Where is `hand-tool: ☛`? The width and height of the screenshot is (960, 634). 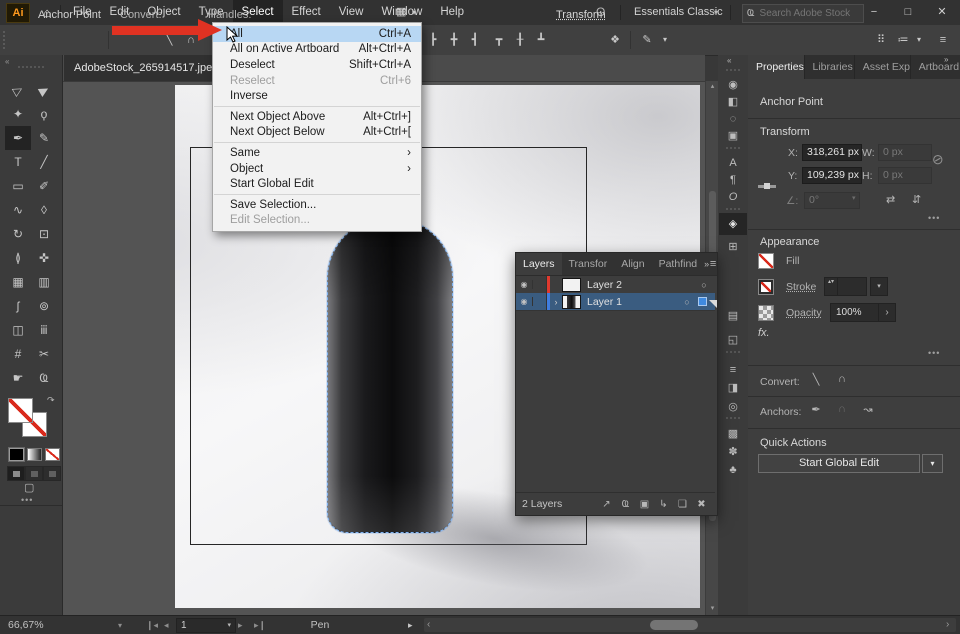
hand-tool: ☛ is located at coordinates (18, 378).